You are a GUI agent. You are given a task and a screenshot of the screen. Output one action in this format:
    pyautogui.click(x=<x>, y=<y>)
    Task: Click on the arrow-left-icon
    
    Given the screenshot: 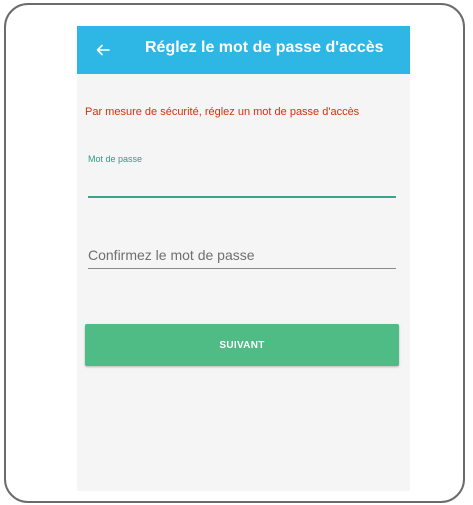 What is the action you would take?
    pyautogui.click(x=103, y=50)
    